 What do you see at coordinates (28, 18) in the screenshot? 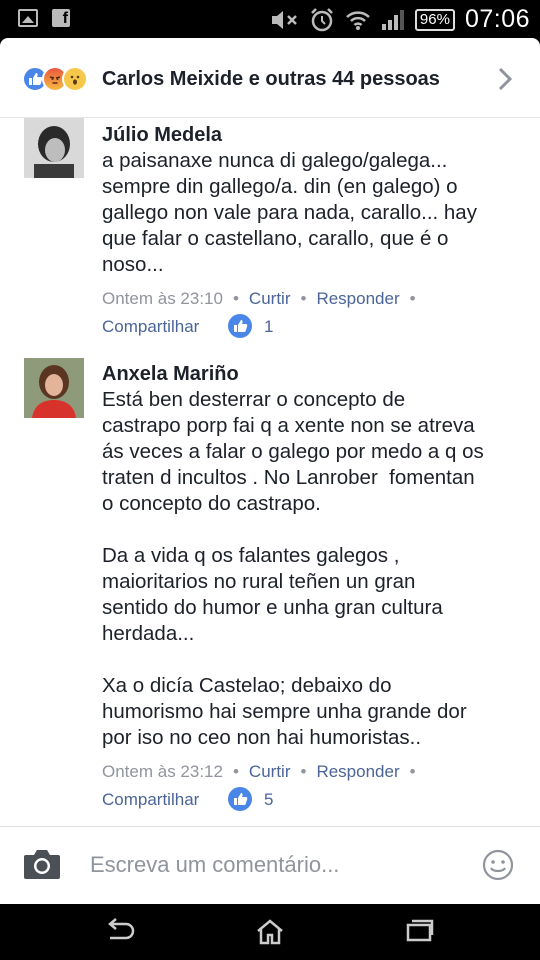
I see `gallery-icon` at bounding box center [28, 18].